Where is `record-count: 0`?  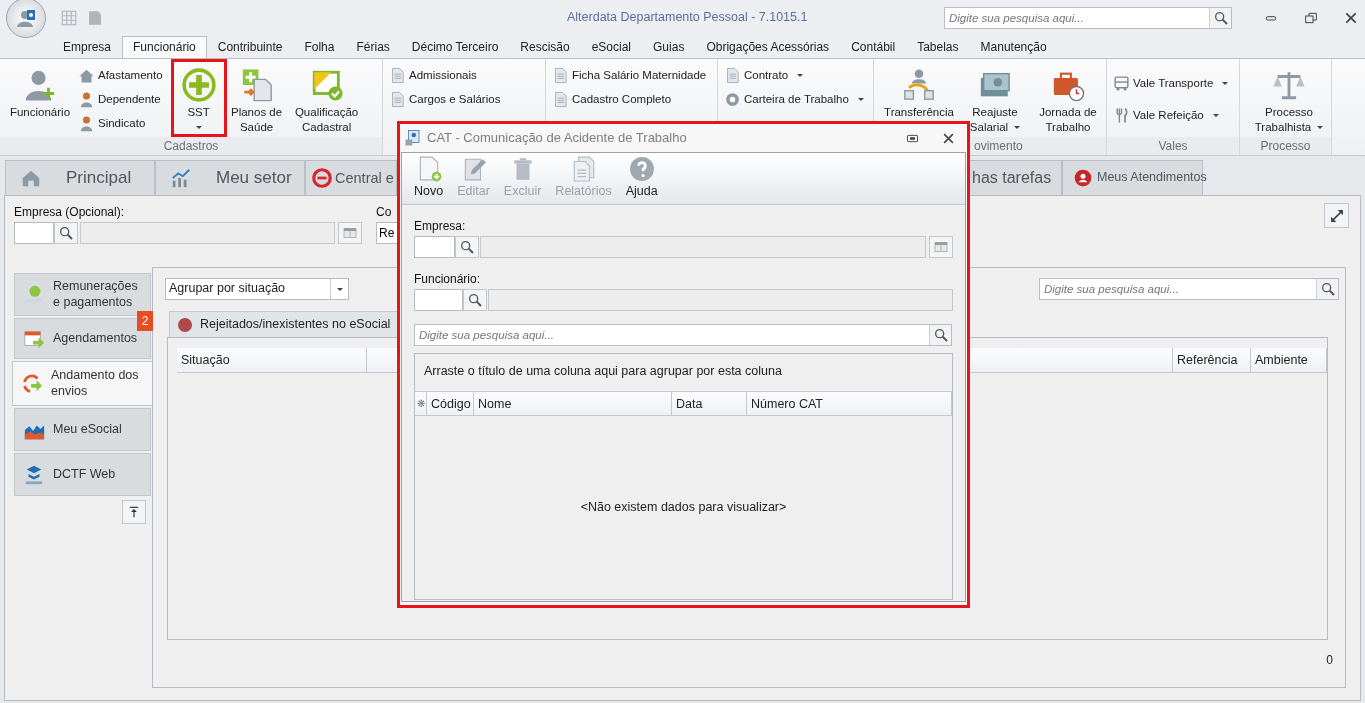 record-count: 0 is located at coordinates (1329, 660).